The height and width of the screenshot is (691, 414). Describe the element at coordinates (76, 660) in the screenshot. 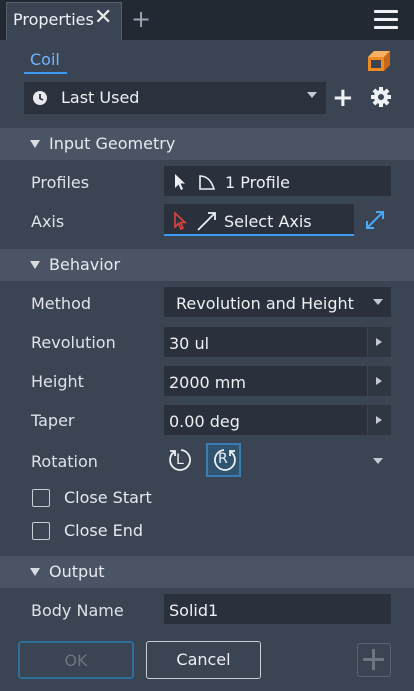

I see `ok-button: OK` at that location.